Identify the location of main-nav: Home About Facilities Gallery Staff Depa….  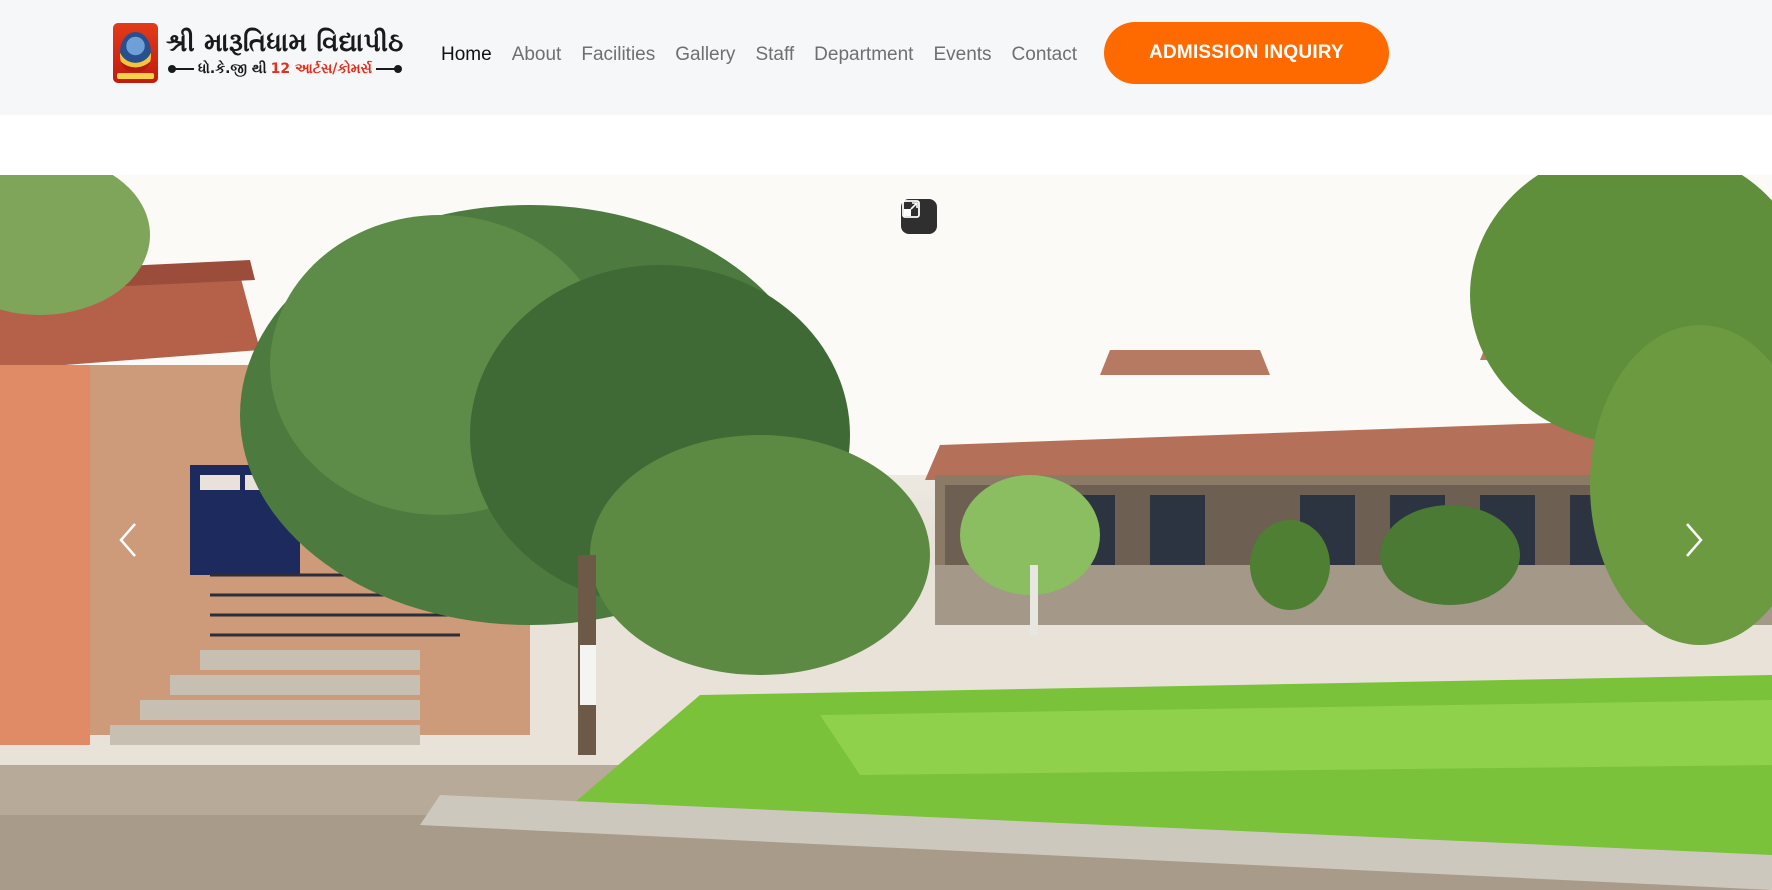
(759, 55).